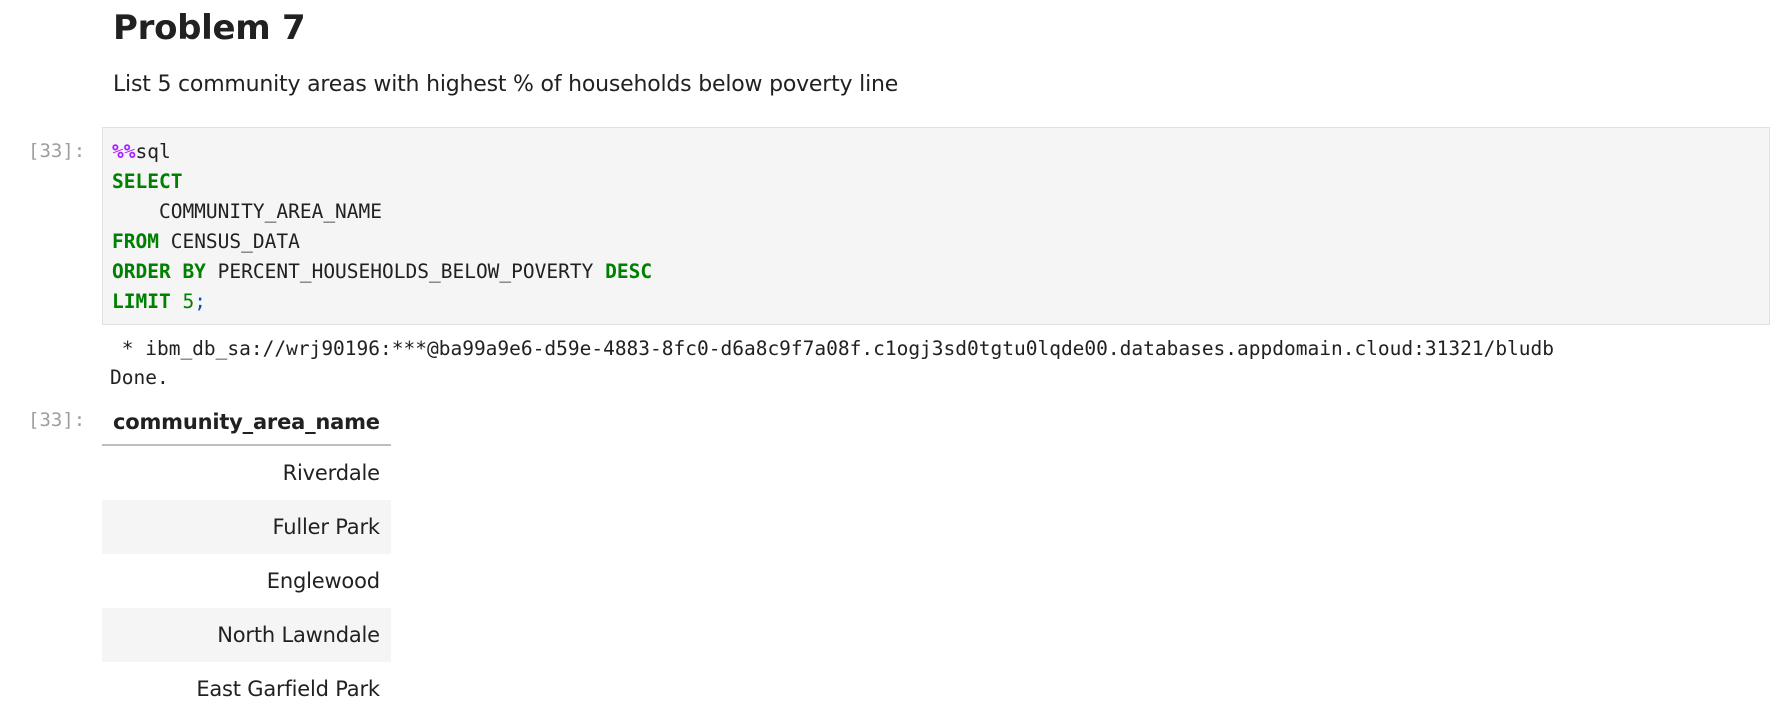 Image resolution: width=1788 pixels, height=721 pixels. I want to click on table-row: Englewood, so click(246, 581).